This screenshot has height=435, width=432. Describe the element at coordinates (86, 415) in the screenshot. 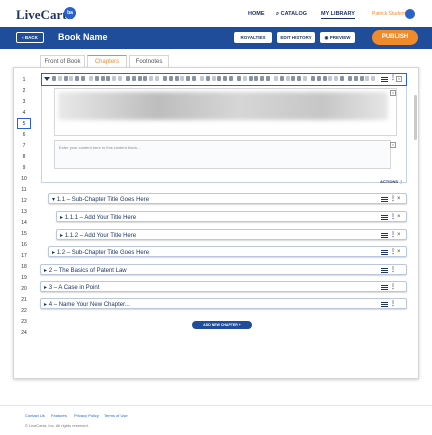

I see `footer-link-privacy: Privacy Policy` at that location.